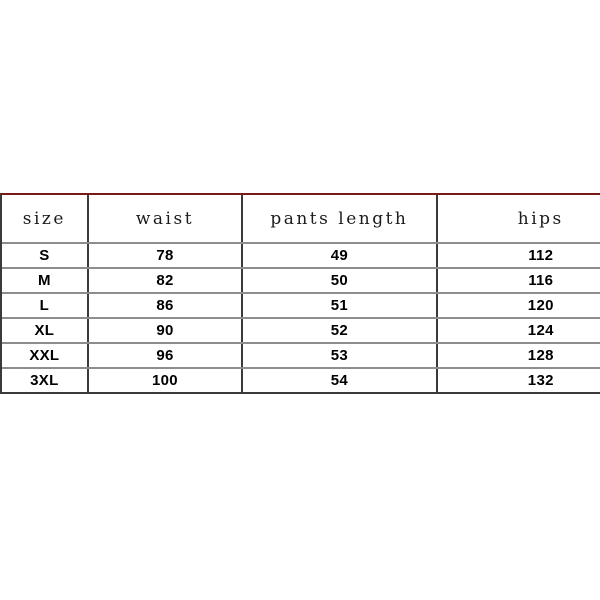 The image size is (600, 600). I want to click on cell-pants-length-value: 50, so click(339, 280).